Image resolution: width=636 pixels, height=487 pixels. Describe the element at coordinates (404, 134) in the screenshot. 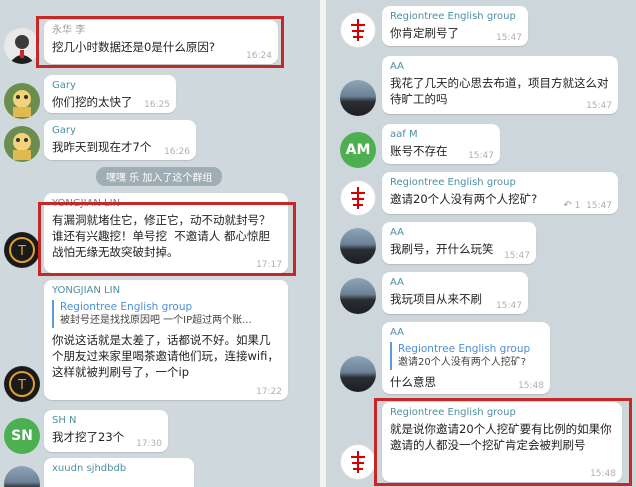

I see `sender-name: aaf M` at that location.